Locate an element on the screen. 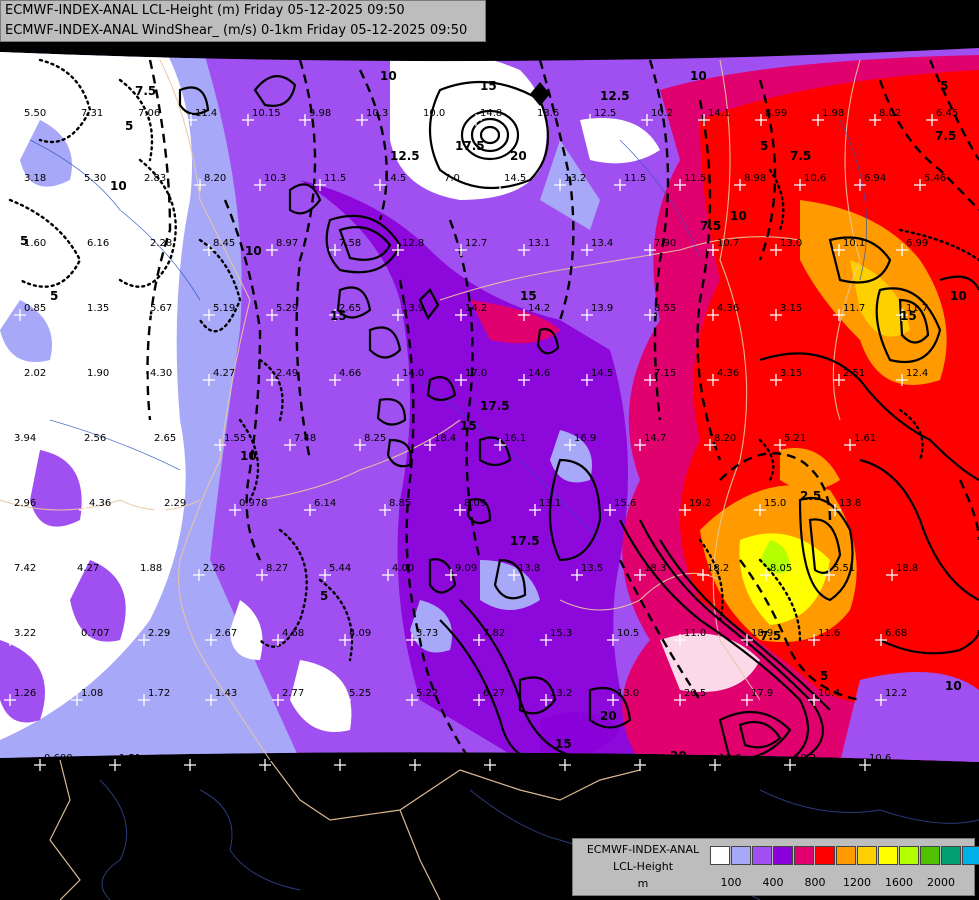  station-value: 6.16 is located at coordinates (98, 243).